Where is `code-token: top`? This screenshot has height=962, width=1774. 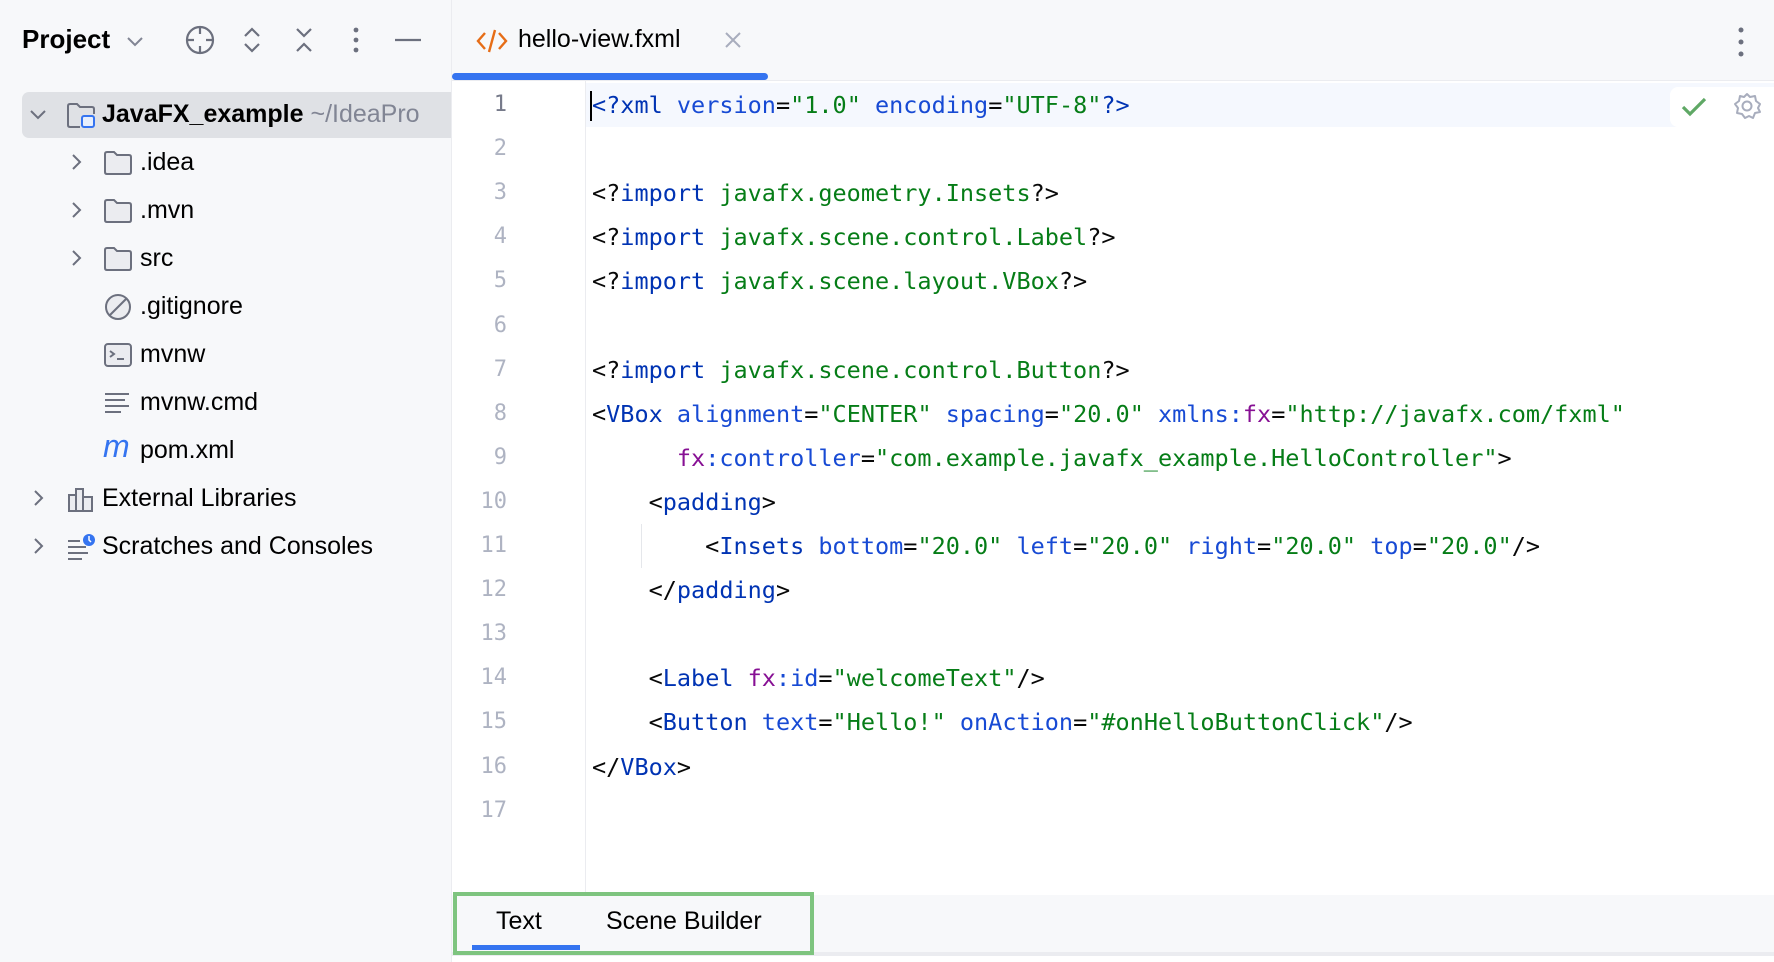 code-token: top is located at coordinates (1391, 546).